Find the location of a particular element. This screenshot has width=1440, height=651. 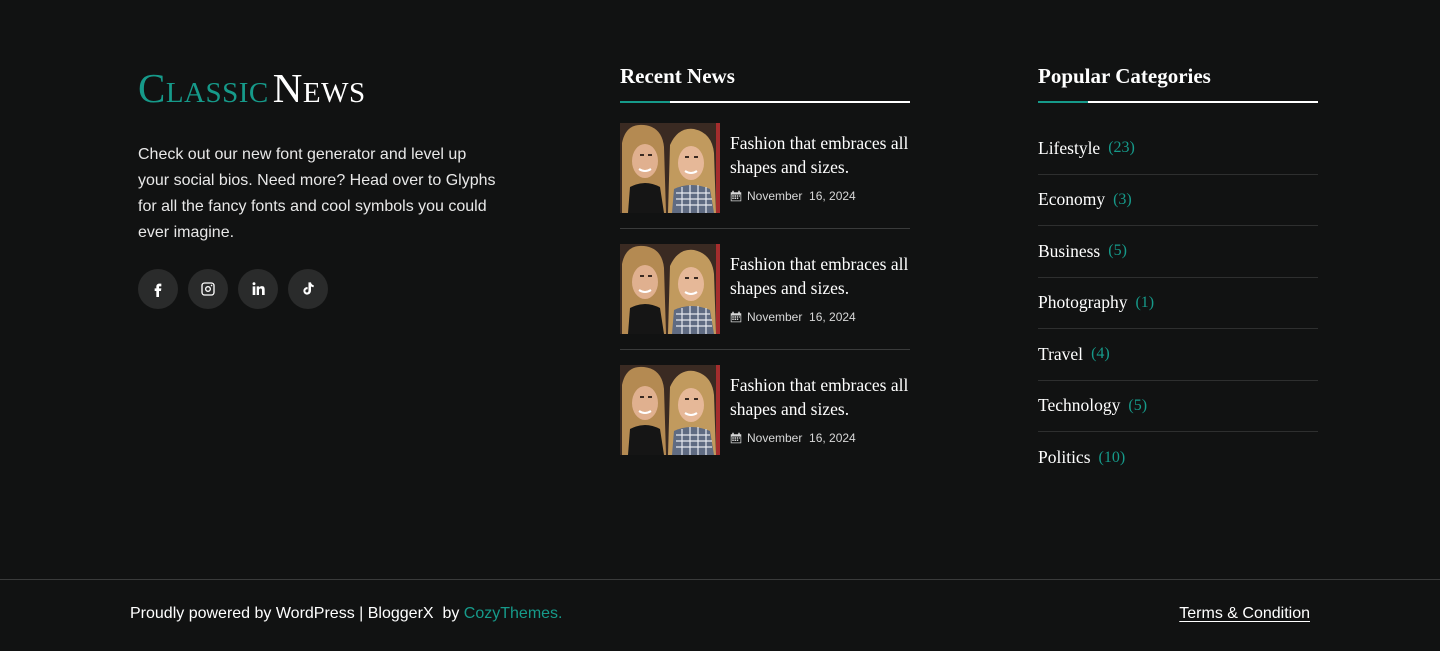

category-count: (4) is located at coordinates (1100, 354).